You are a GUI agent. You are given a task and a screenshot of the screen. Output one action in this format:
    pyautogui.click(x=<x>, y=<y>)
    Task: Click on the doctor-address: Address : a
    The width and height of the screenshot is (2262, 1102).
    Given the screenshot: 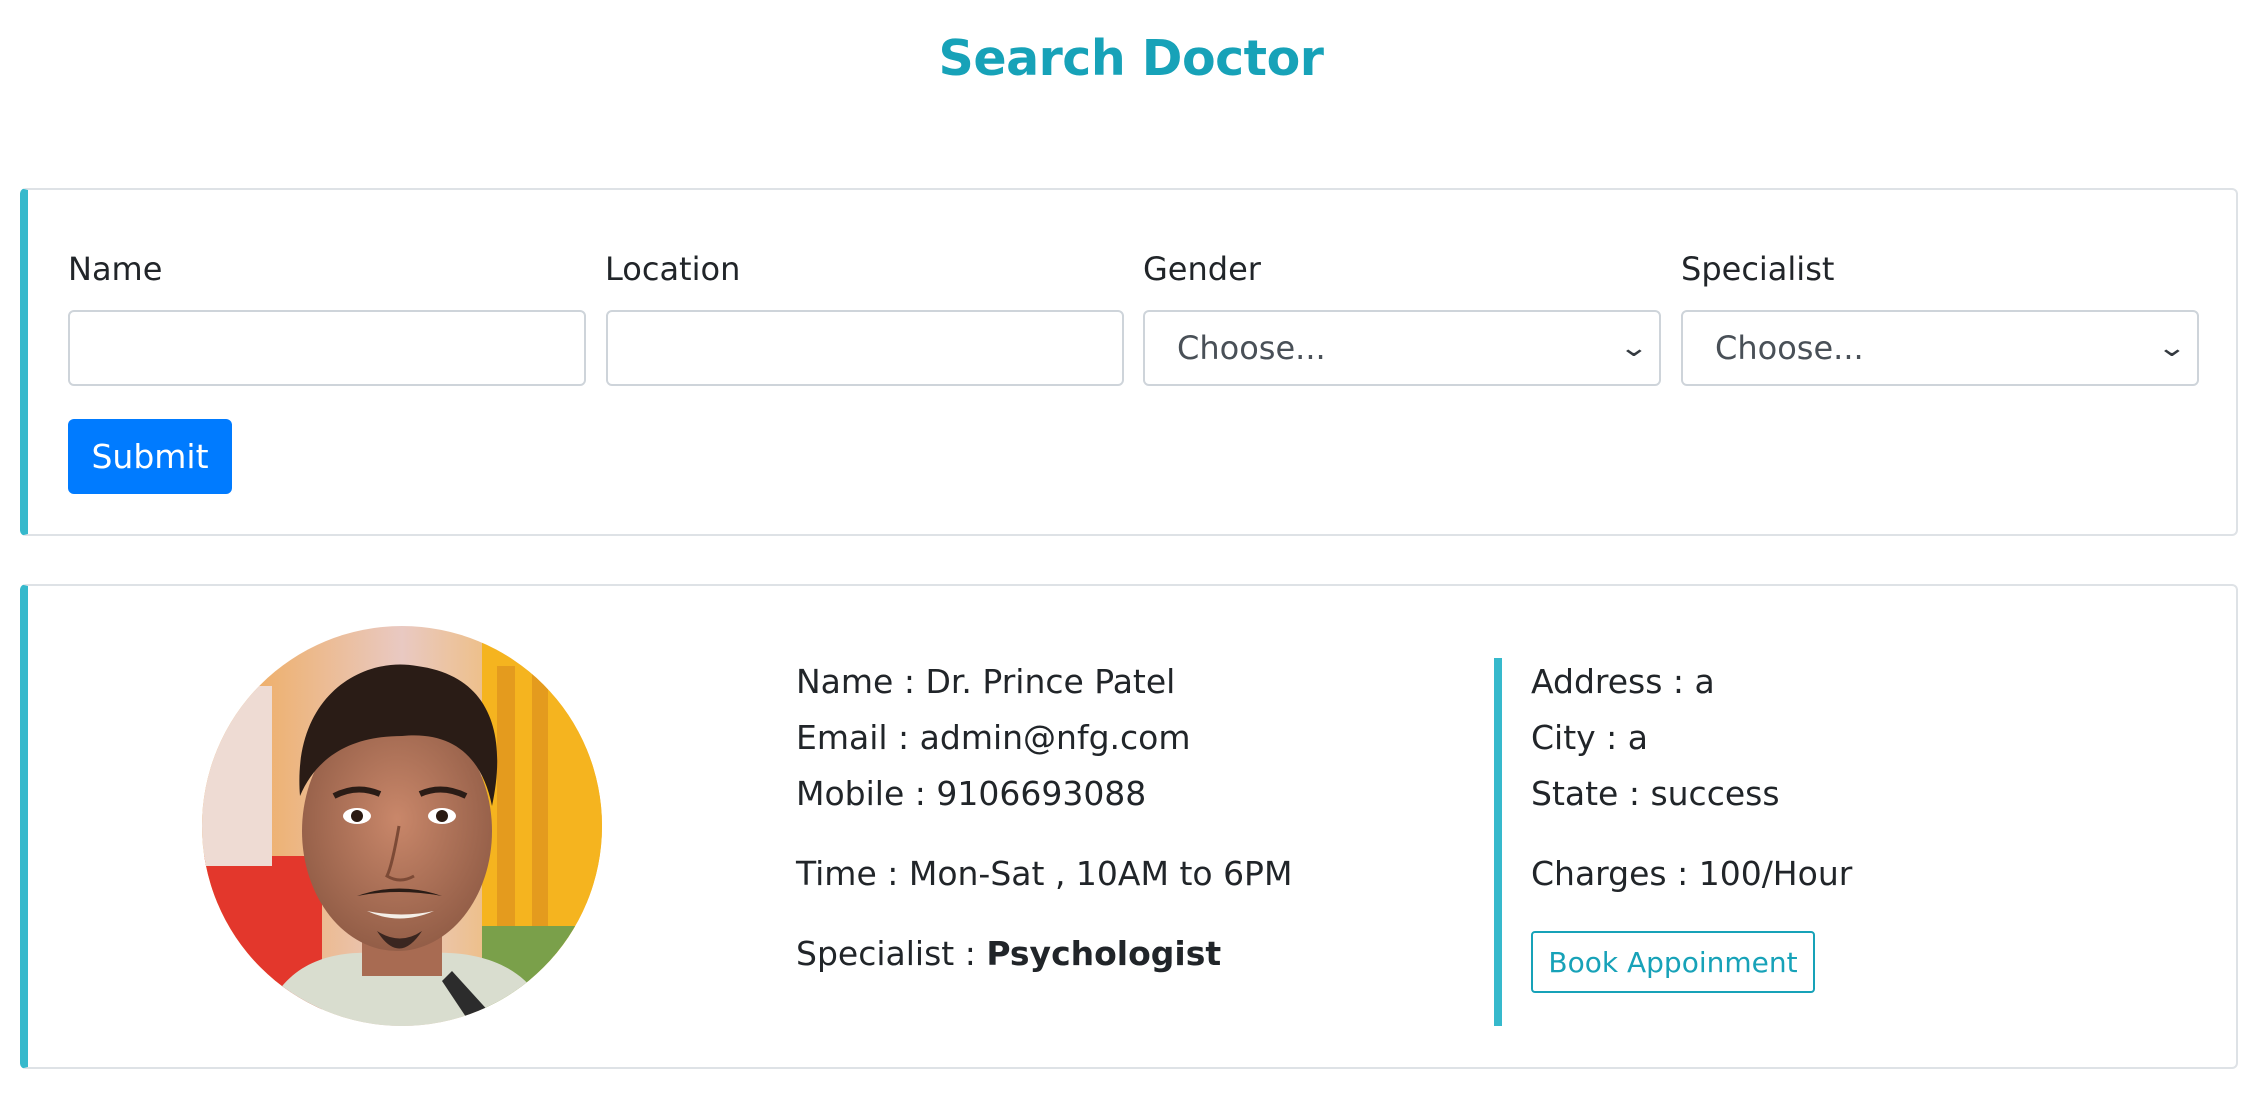 What is the action you would take?
    pyautogui.click(x=1623, y=681)
    